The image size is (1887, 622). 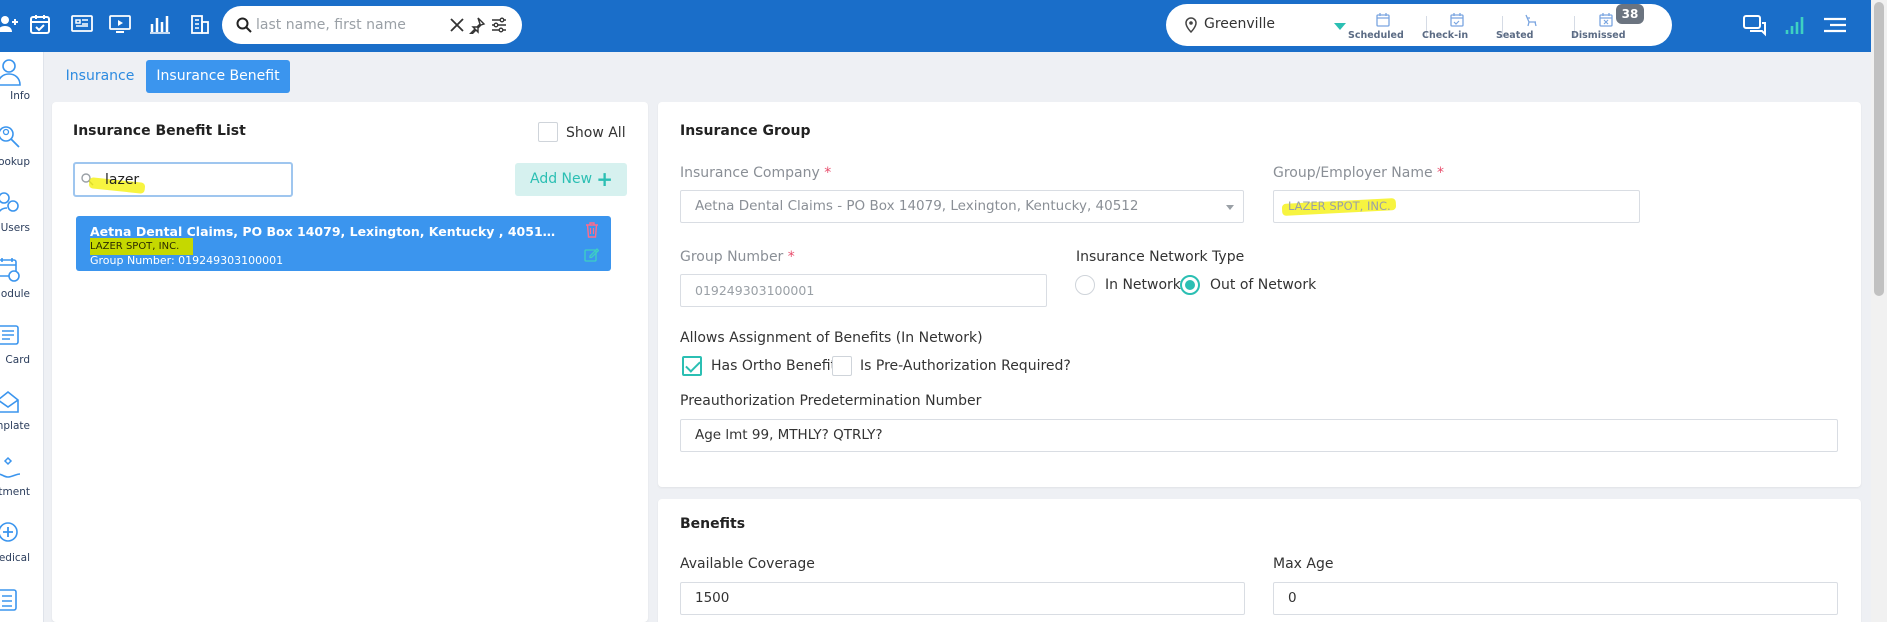 I want to click on add-patient-icon, so click(x=10, y=24).